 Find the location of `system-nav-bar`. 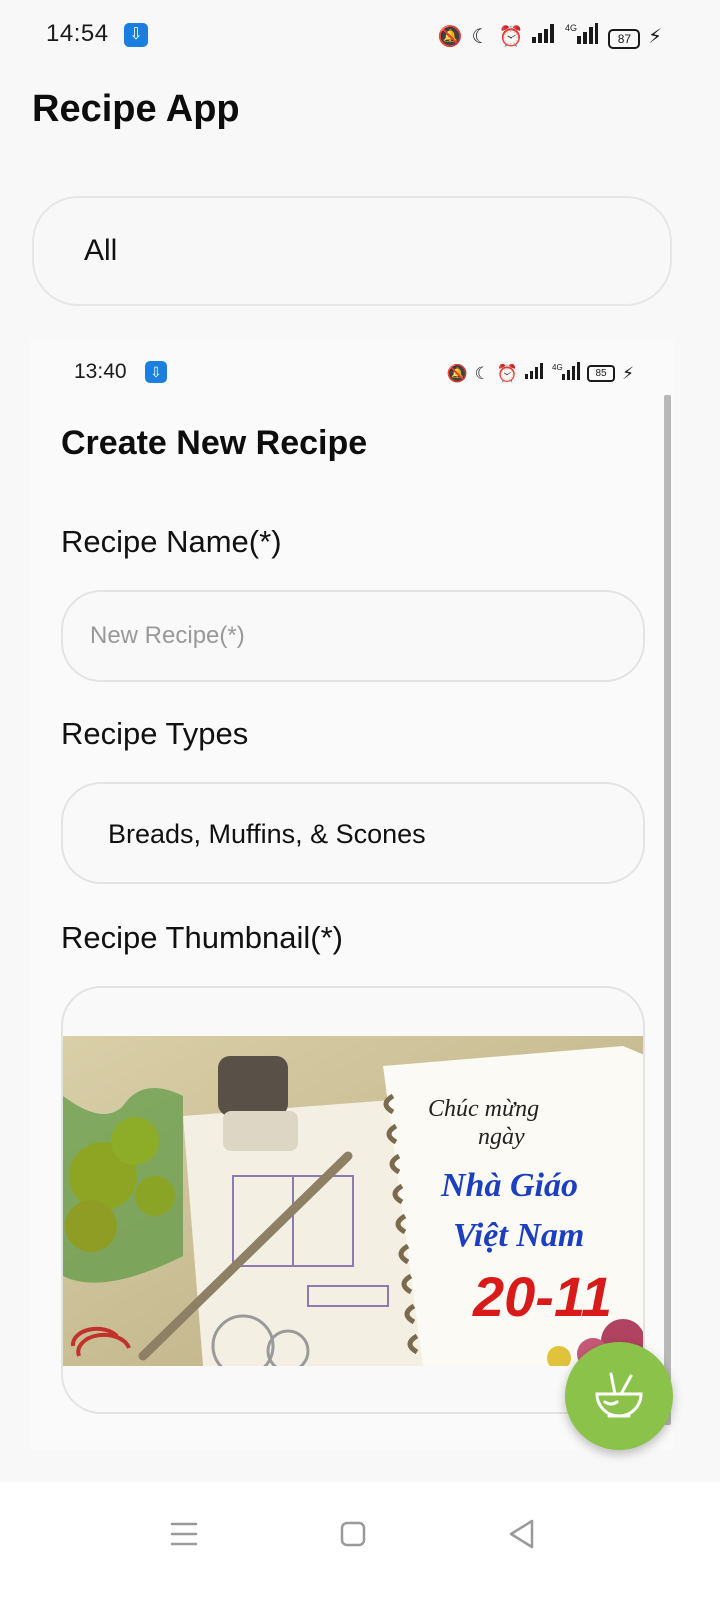

system-nav-bar is located at coordinates (360, 1541).